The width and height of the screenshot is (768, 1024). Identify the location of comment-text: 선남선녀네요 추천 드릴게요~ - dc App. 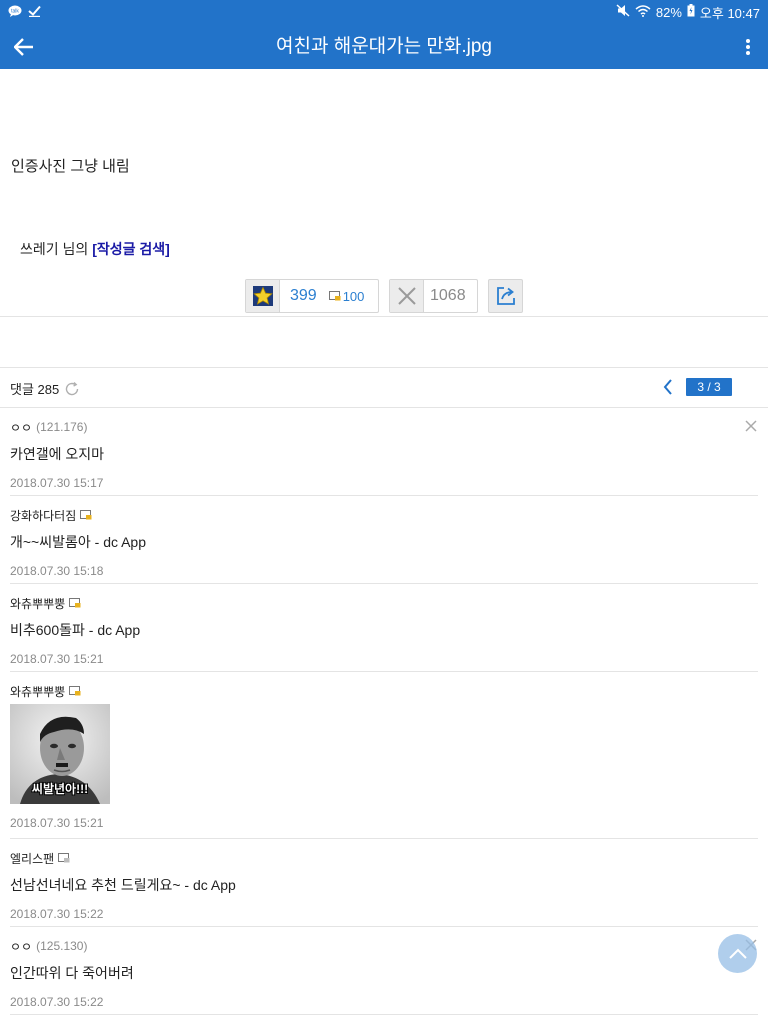
(123, 885).